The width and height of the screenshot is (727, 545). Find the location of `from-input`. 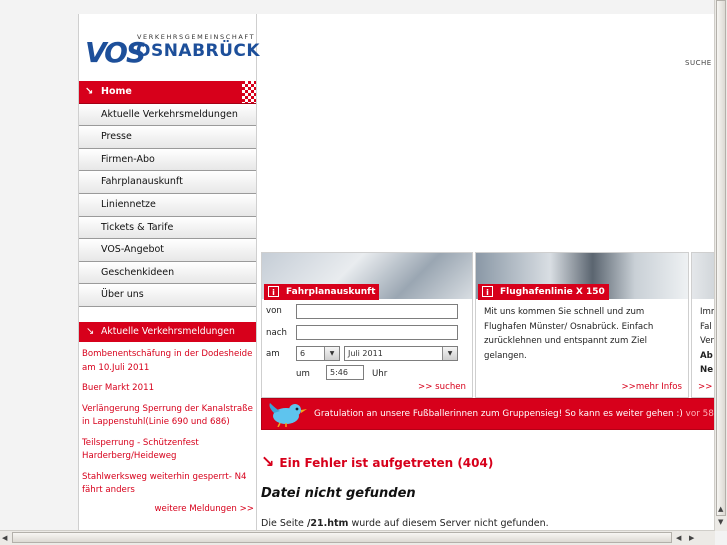

from-input is located at coordinates (377, 311).